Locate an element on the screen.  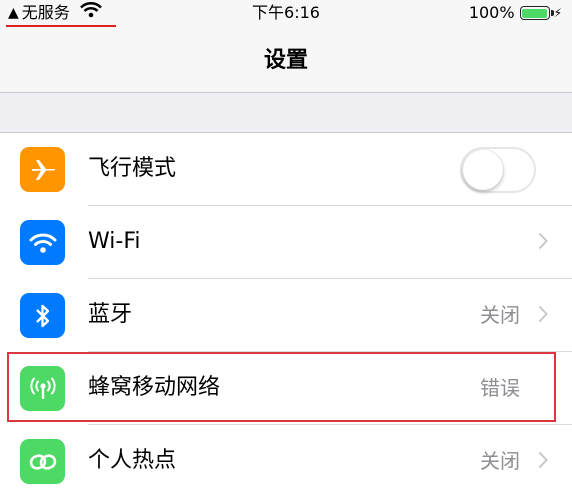
settings-row-wifi: Wi-Fi is located at coordinates (286, 242).